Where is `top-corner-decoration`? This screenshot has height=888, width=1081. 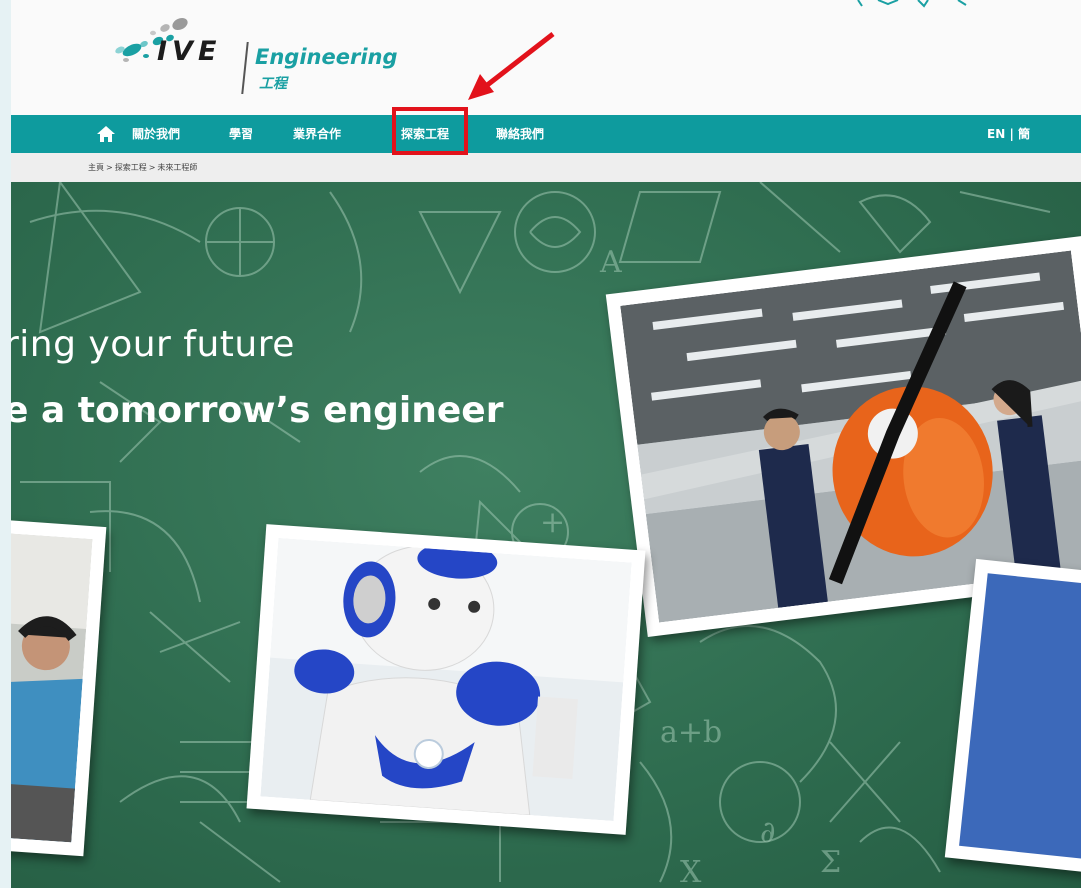 top-corner-decoration is located at coordinates (912, 4).